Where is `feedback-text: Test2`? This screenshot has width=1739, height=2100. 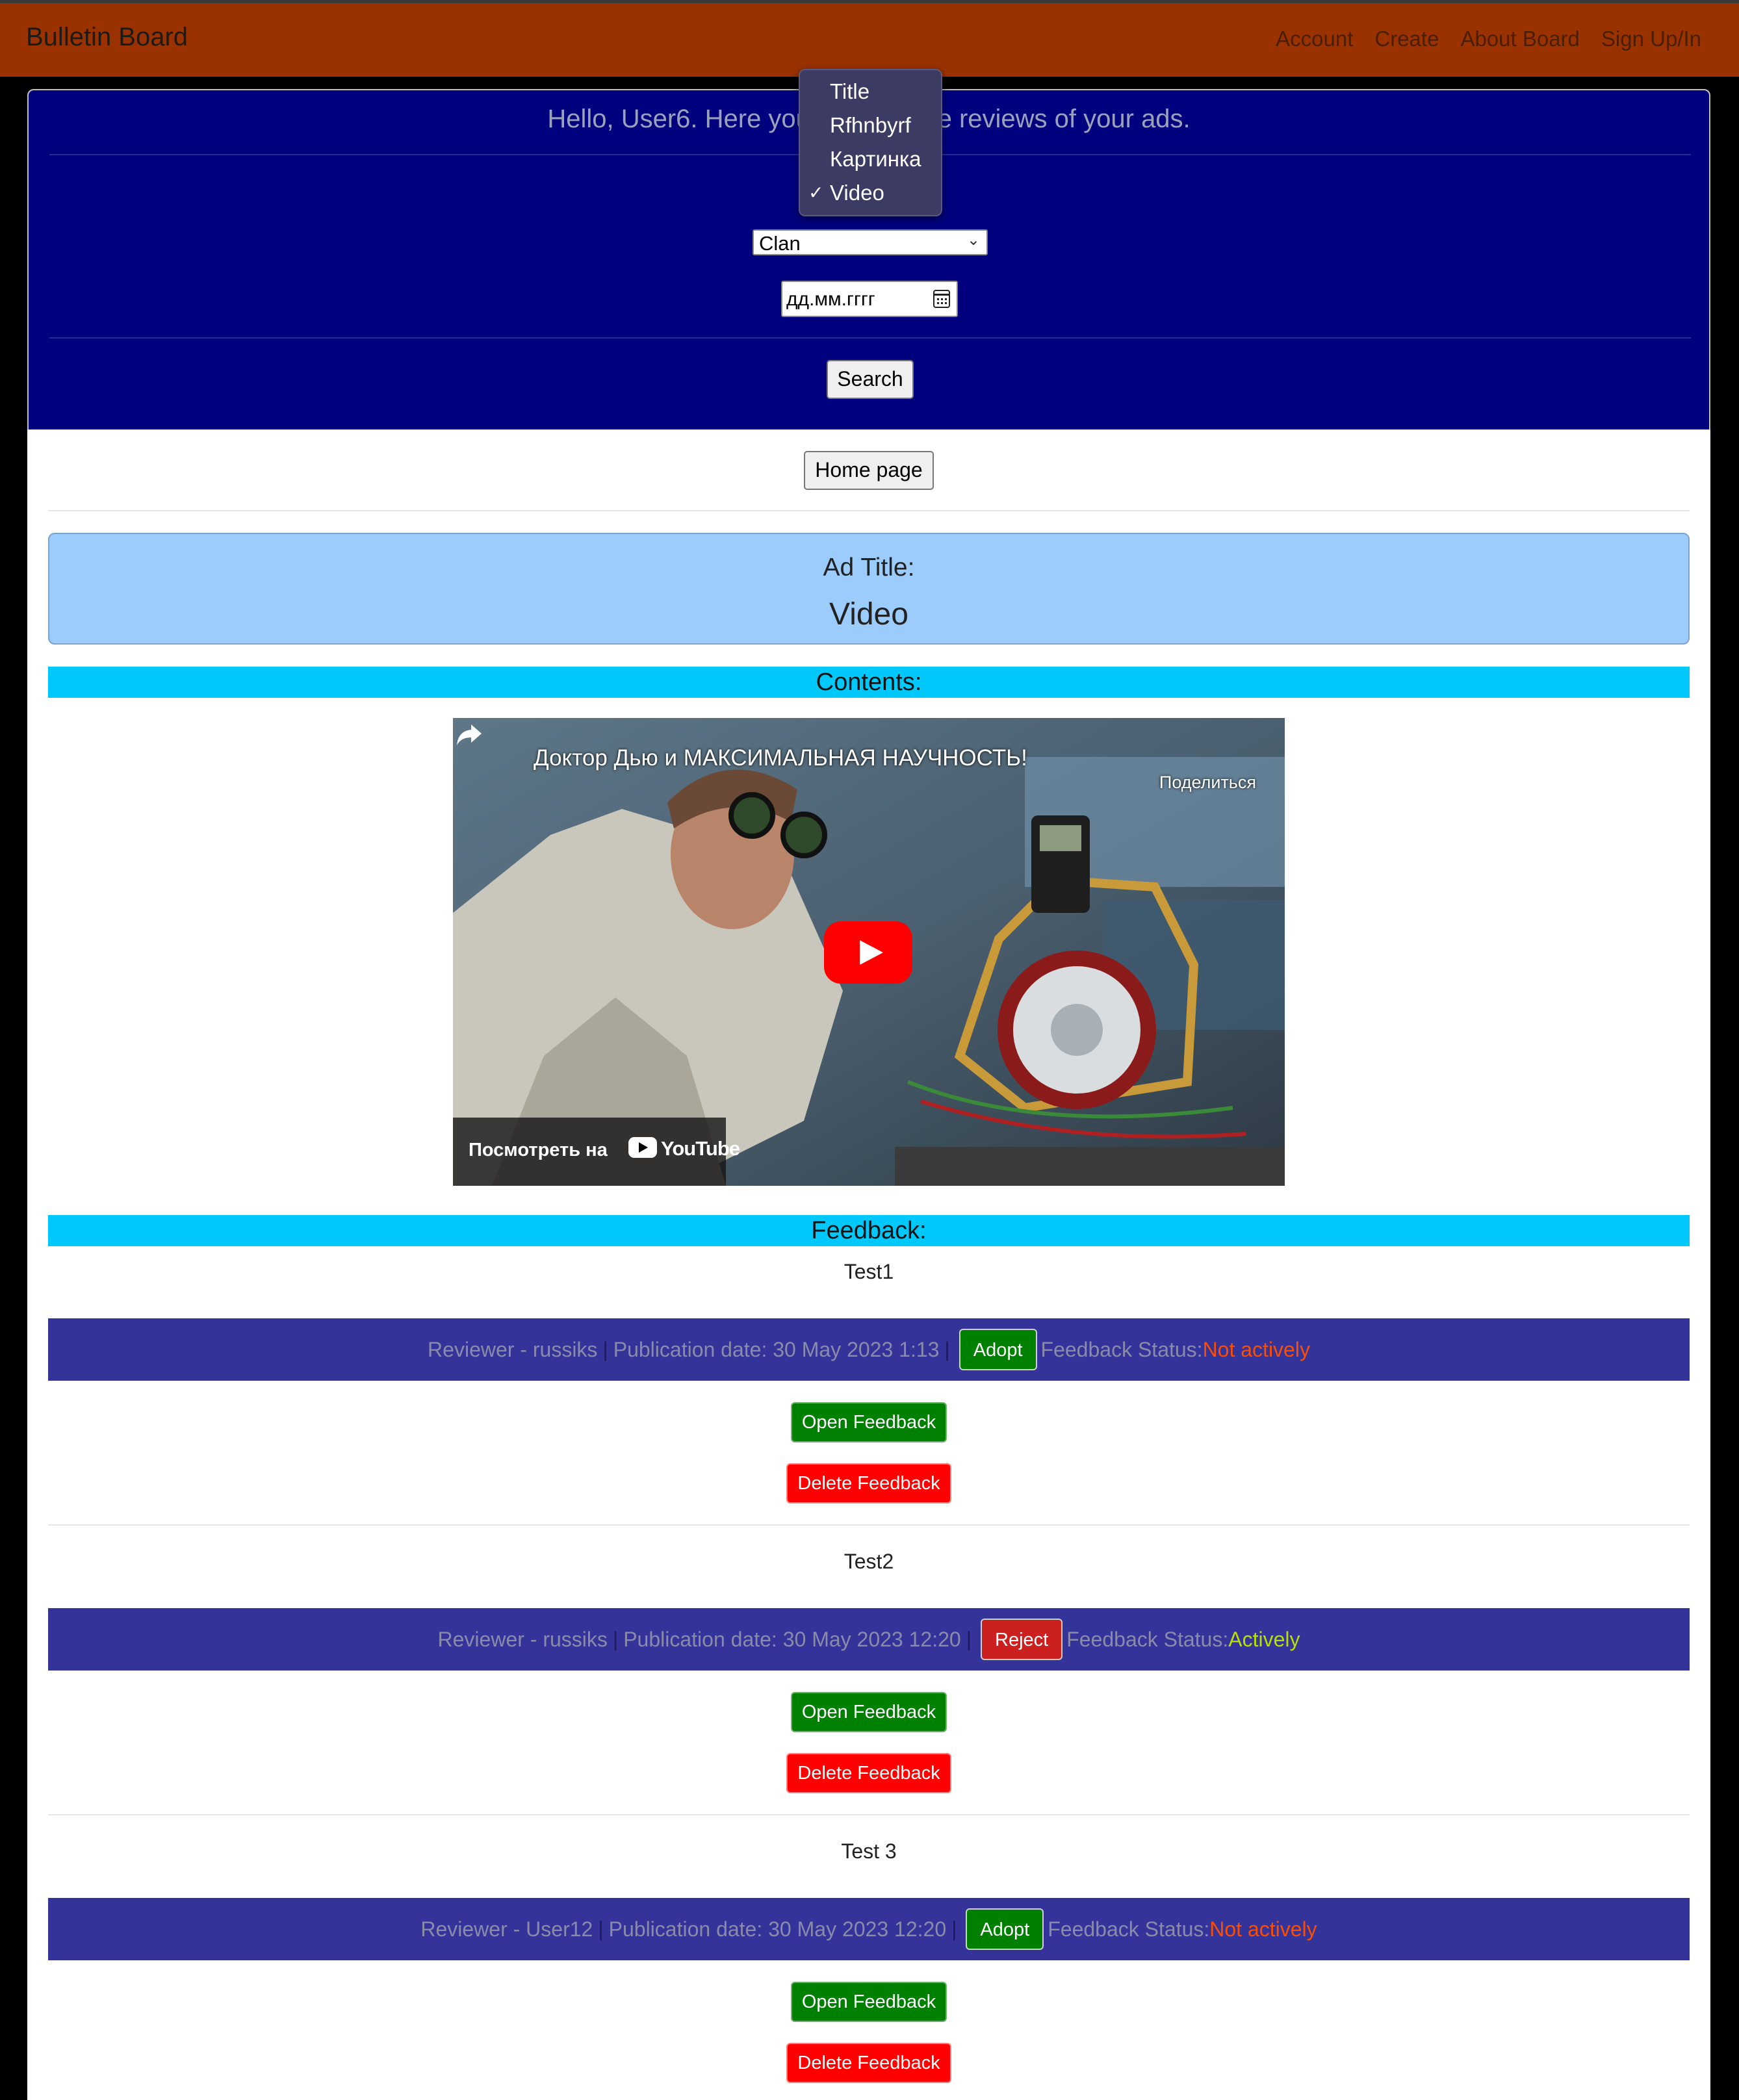
feedback-text: Test2 is located at coordinates (869, 1562).